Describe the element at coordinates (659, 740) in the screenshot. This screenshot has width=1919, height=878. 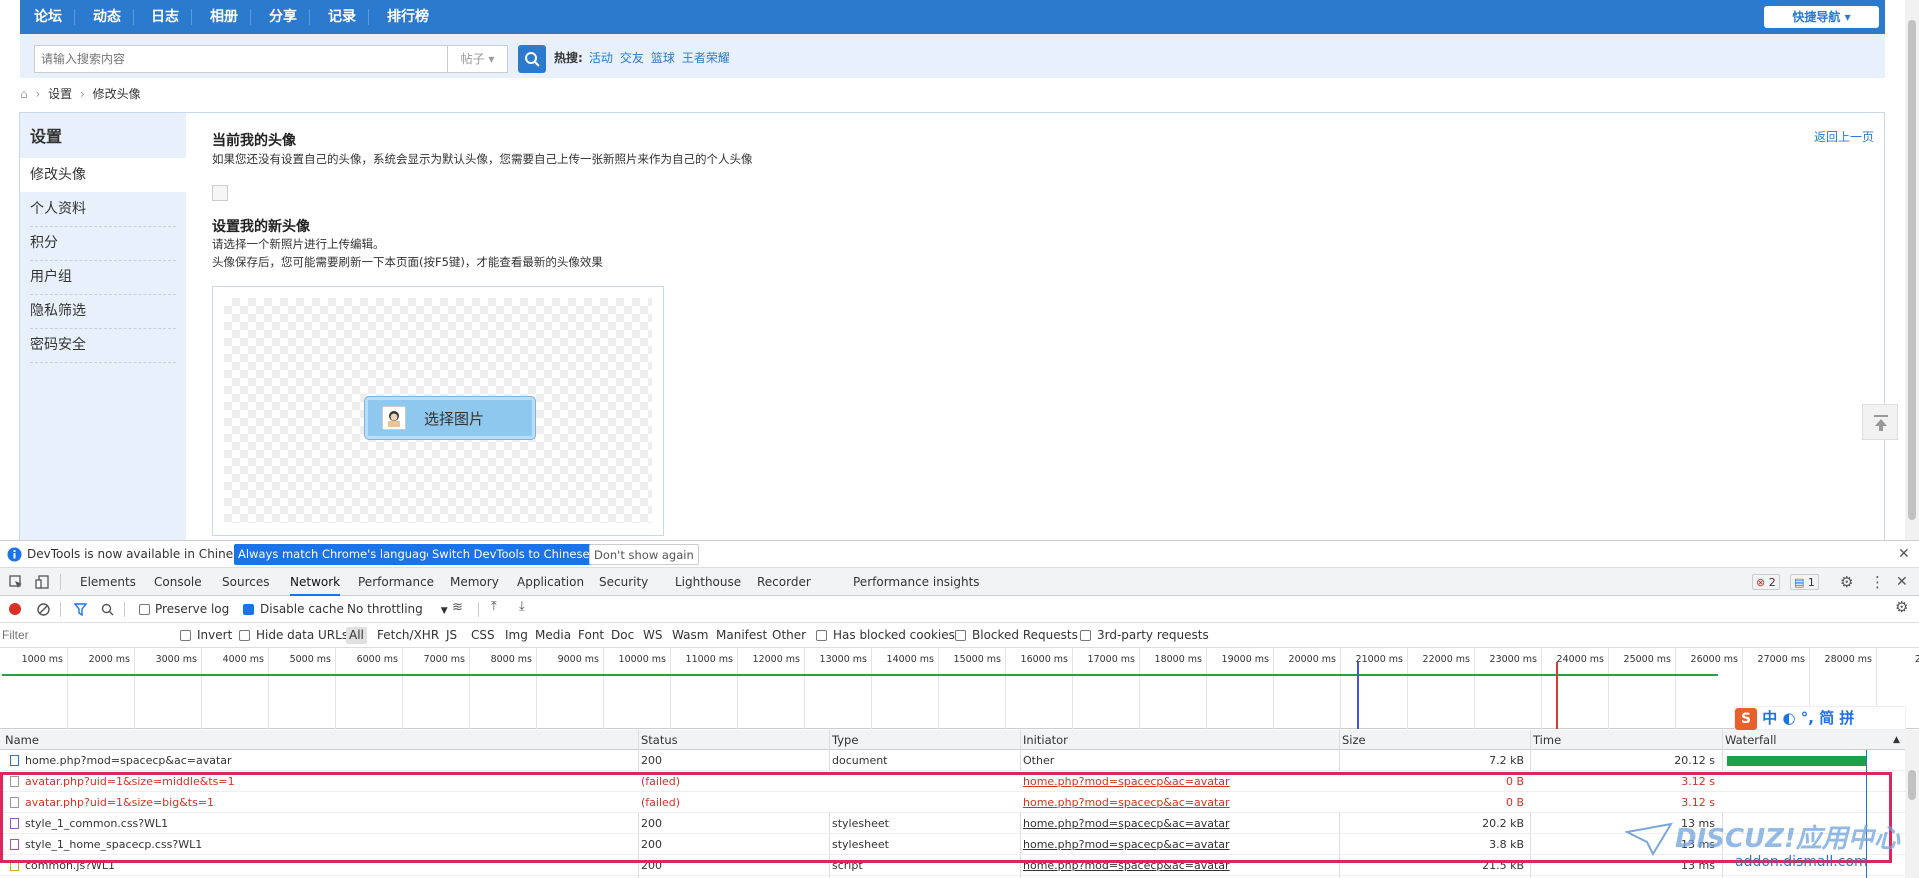
I see `col-status: Status` at that location.